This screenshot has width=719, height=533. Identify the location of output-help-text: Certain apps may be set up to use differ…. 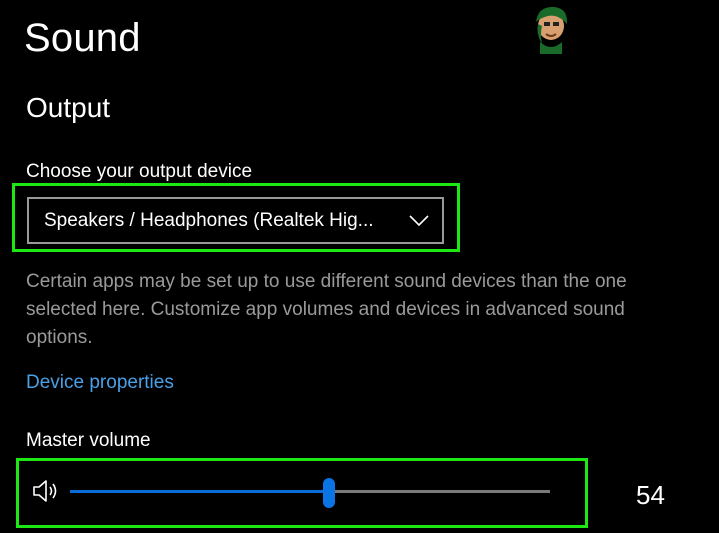
(326, 309).